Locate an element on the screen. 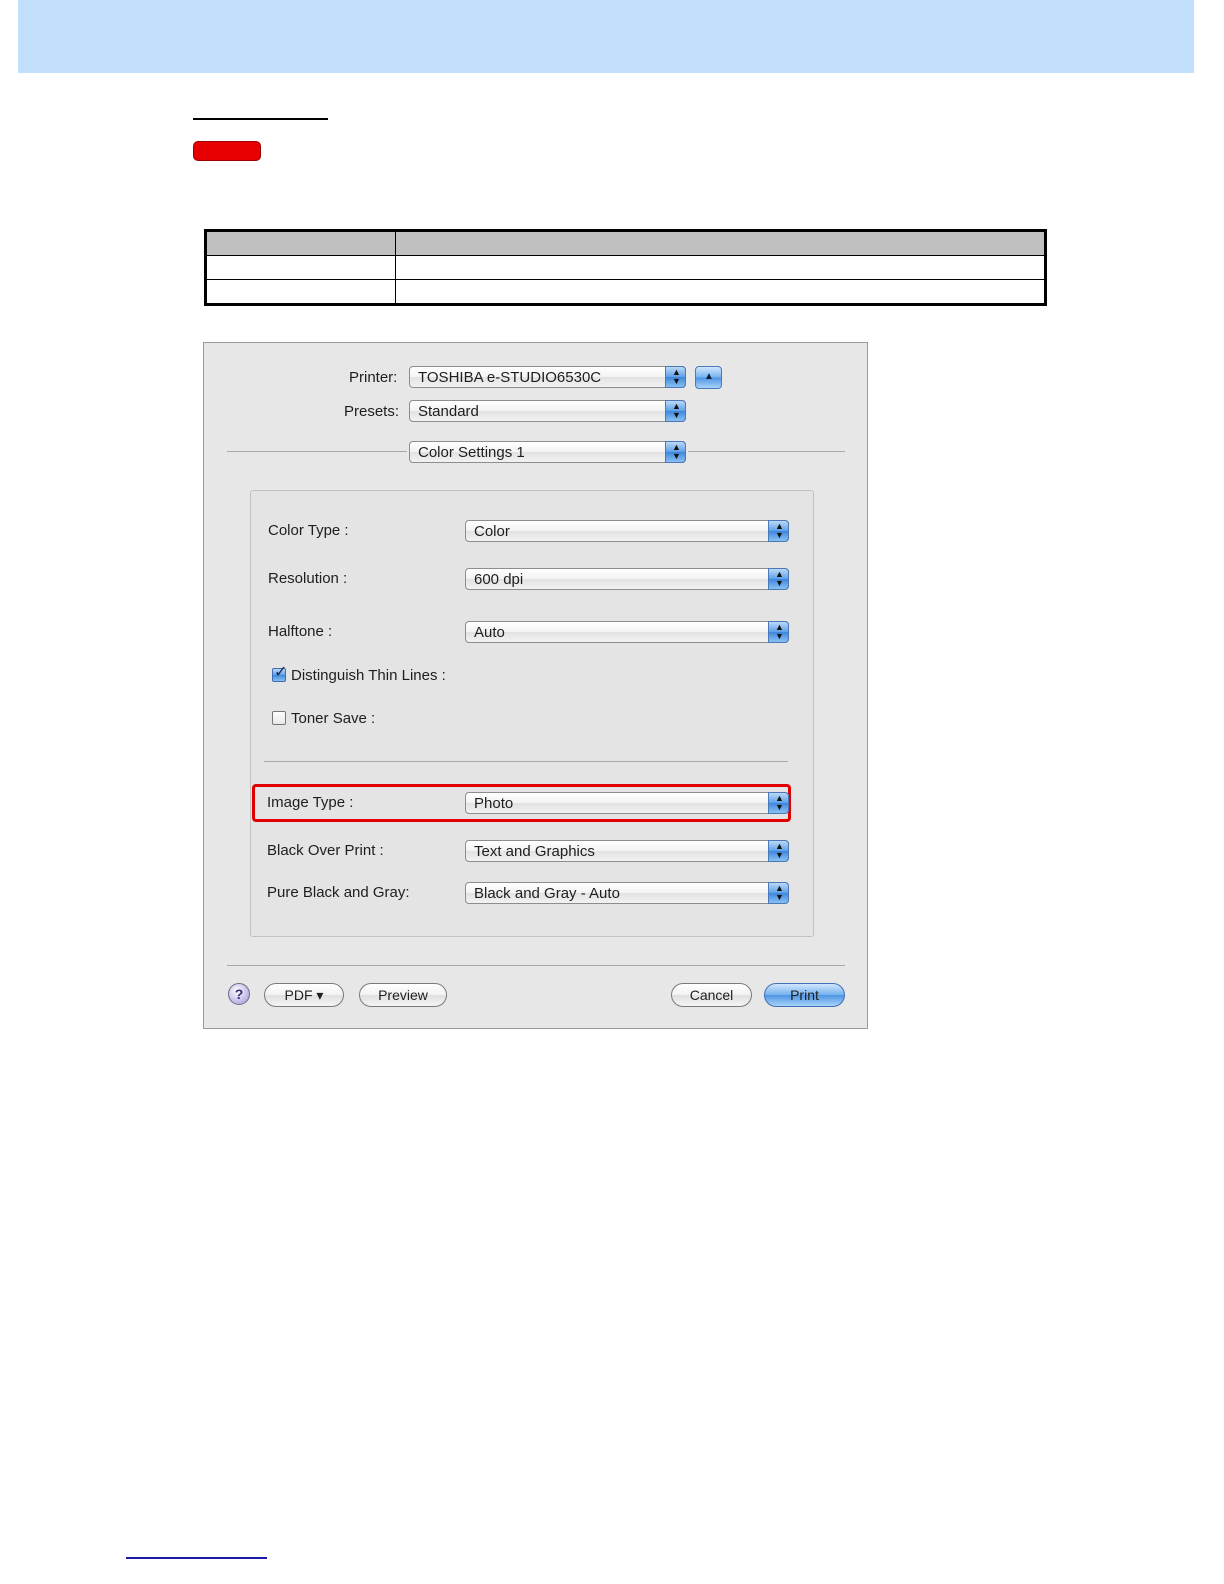 This screenshot has width=1224, height=1584. presets-value: Standard is located at coordinates (448, 411).